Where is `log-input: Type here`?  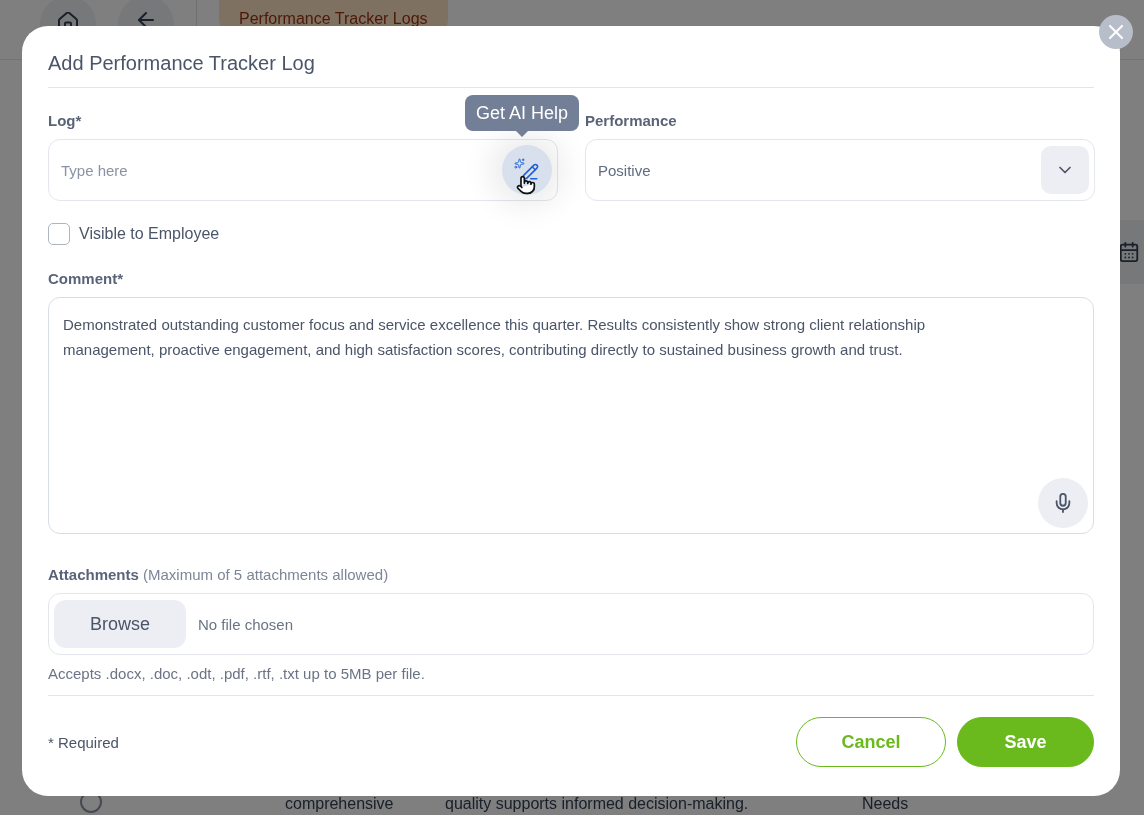 log-input: Type here is located at coordinates (303, 170).